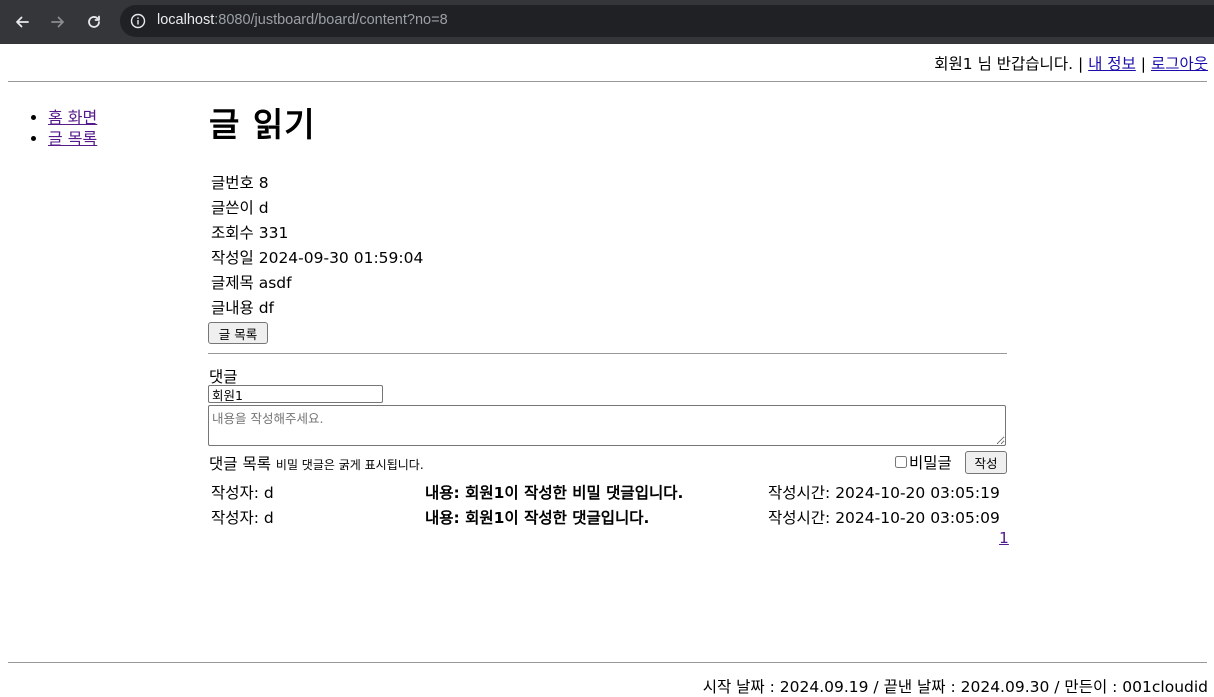  I want to click on field-label: 글제목, so click(232, 283).